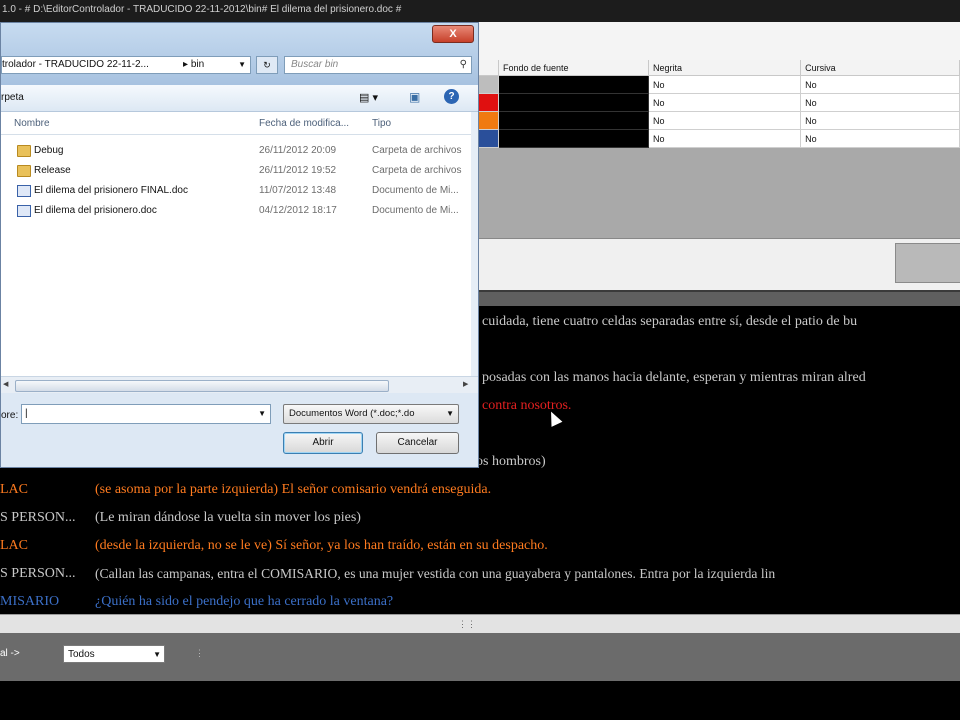  What do you see at coordinates (10, 653) in the screenshot?
I see `filter-label: al ->` at bounding box center [10, 653].